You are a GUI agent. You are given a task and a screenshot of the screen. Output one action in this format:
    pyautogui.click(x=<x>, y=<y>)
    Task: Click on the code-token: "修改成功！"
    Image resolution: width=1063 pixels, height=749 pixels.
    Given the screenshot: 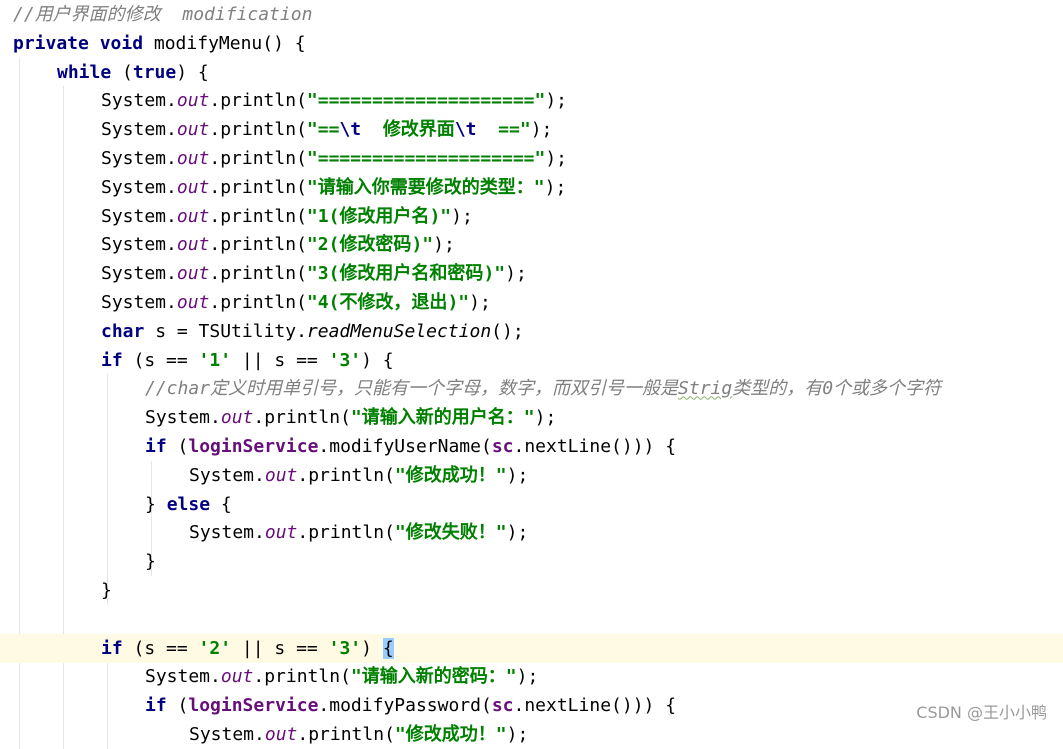 What is the action you would take?
    pyautogui.click(x=450, y=475)
    